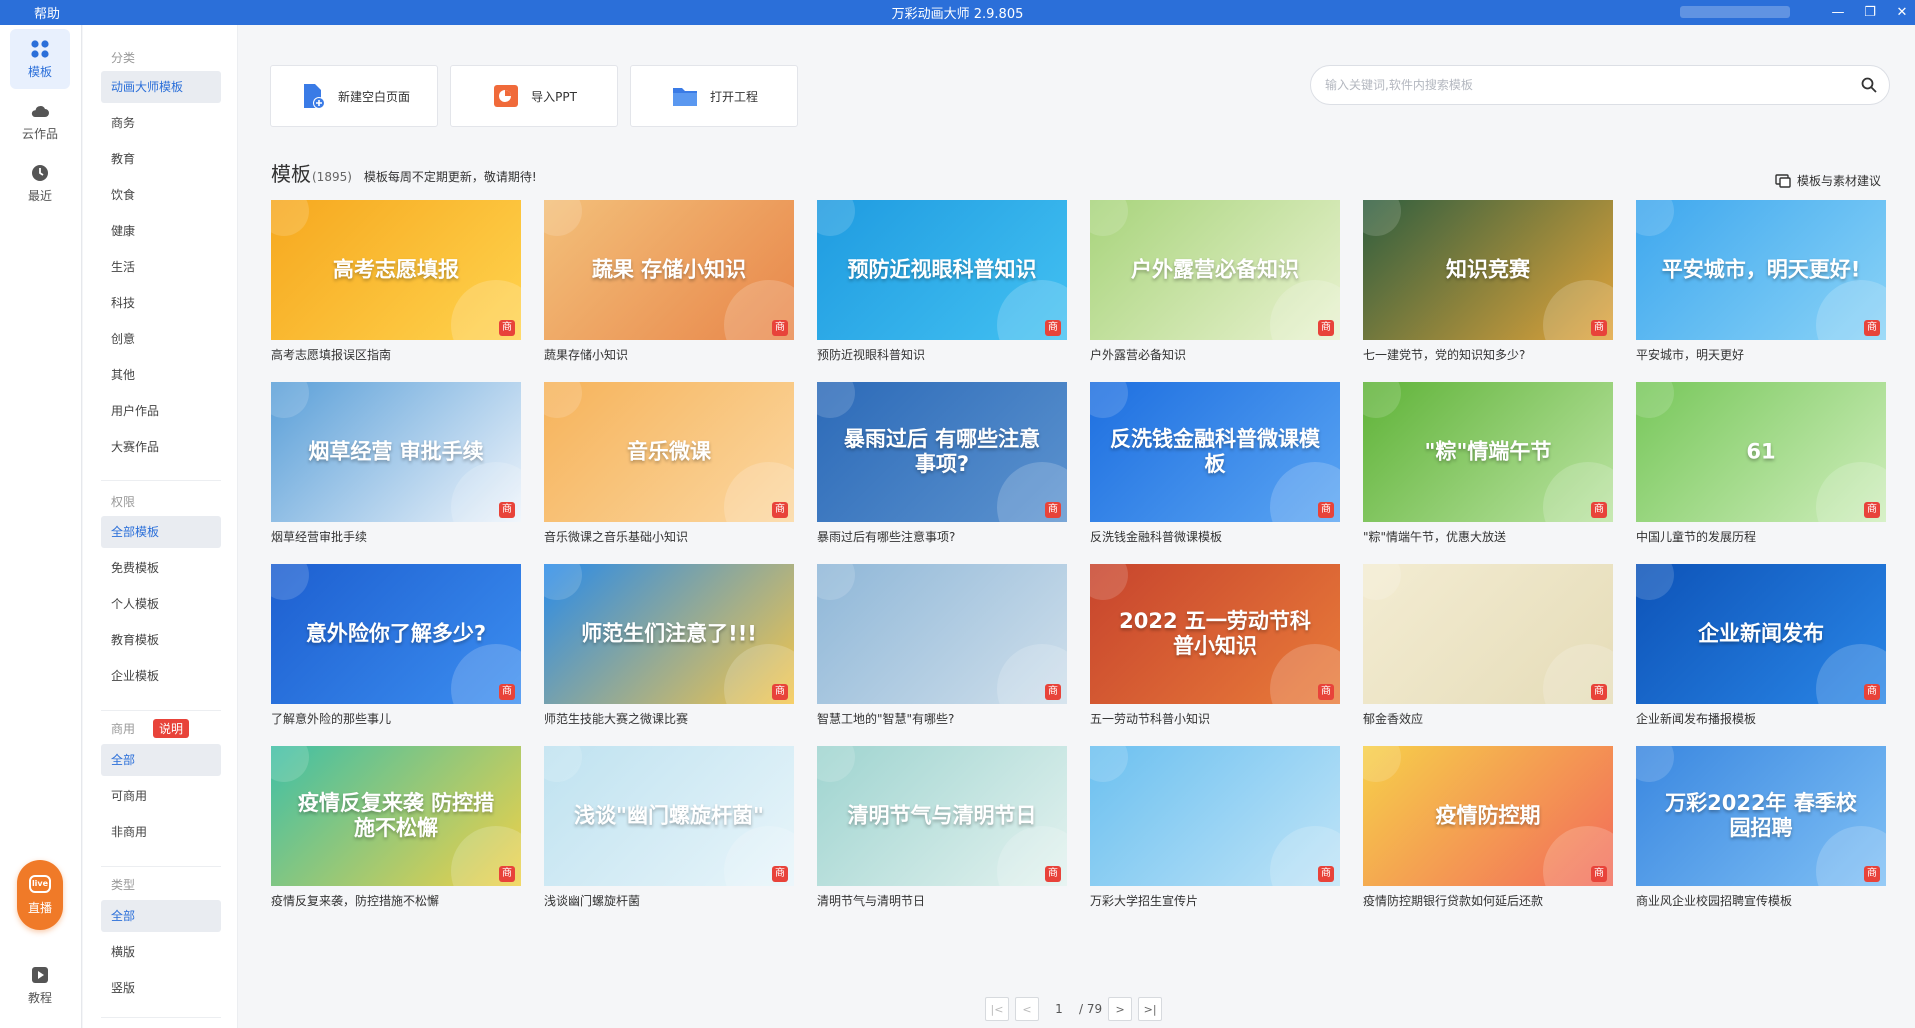 This screenshot has width=1915, height=1028. What do you see at coordinates (396, 270) in the screenshot?
I see `template-thumbnail: 高考志愿填报商` at bounding box center [396, 270].